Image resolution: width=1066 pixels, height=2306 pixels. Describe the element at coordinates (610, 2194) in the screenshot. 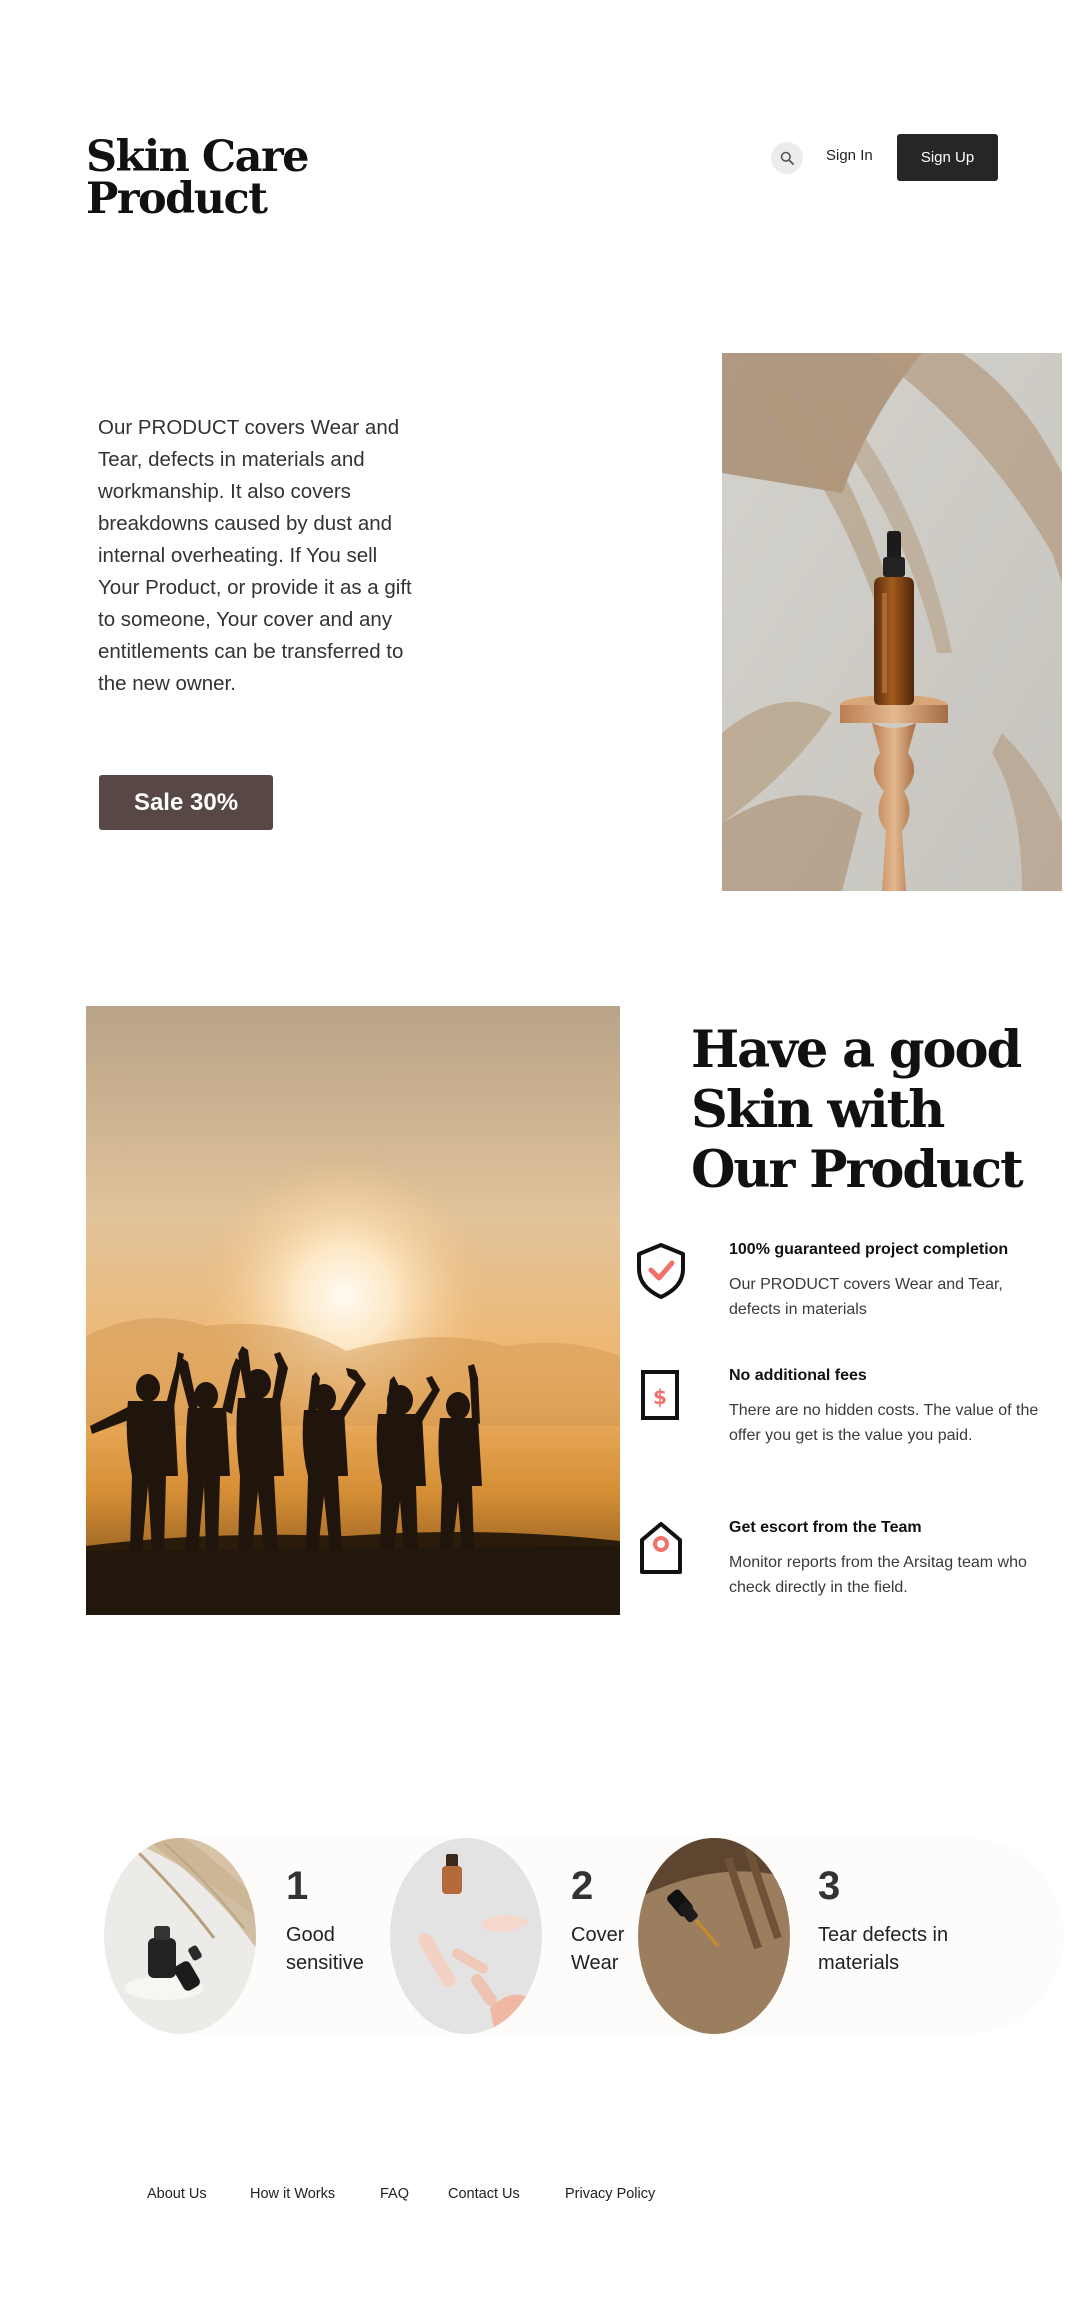

I see `footer-link-privacy-policy: Privacy Policy` at that location.